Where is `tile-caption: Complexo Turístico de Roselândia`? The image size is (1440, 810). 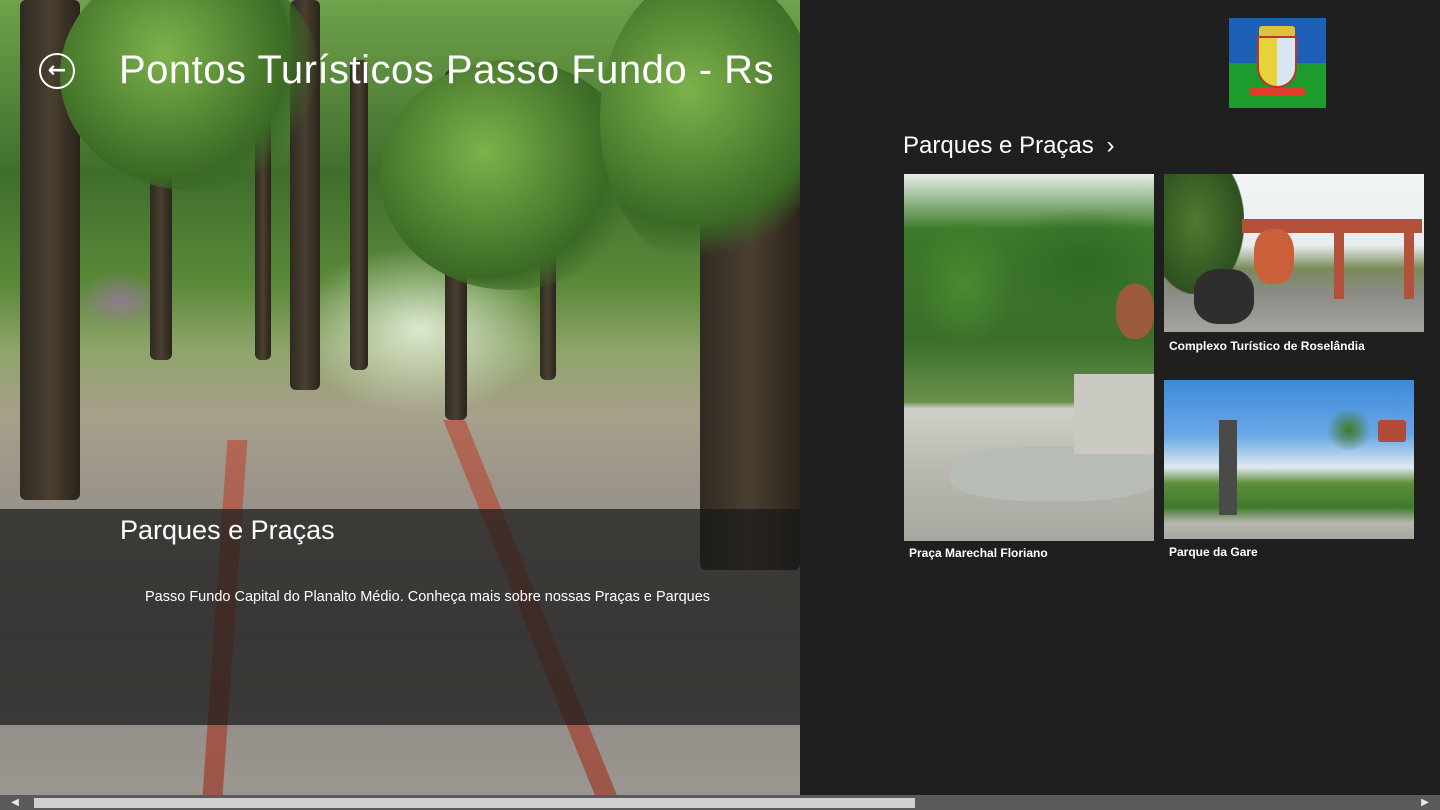 tile-caption: Complexo Turístico de Roselândia is located at coordinates (1267, 346).